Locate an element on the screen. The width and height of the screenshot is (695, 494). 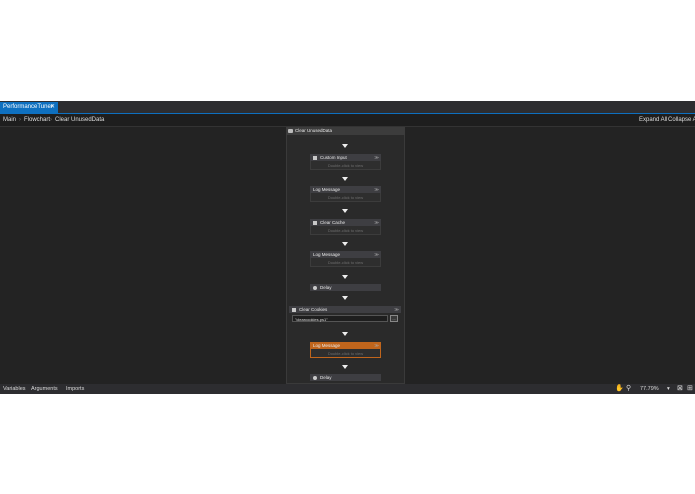
collapse-all-button: Collapse All is located at coordinates (681, 120).